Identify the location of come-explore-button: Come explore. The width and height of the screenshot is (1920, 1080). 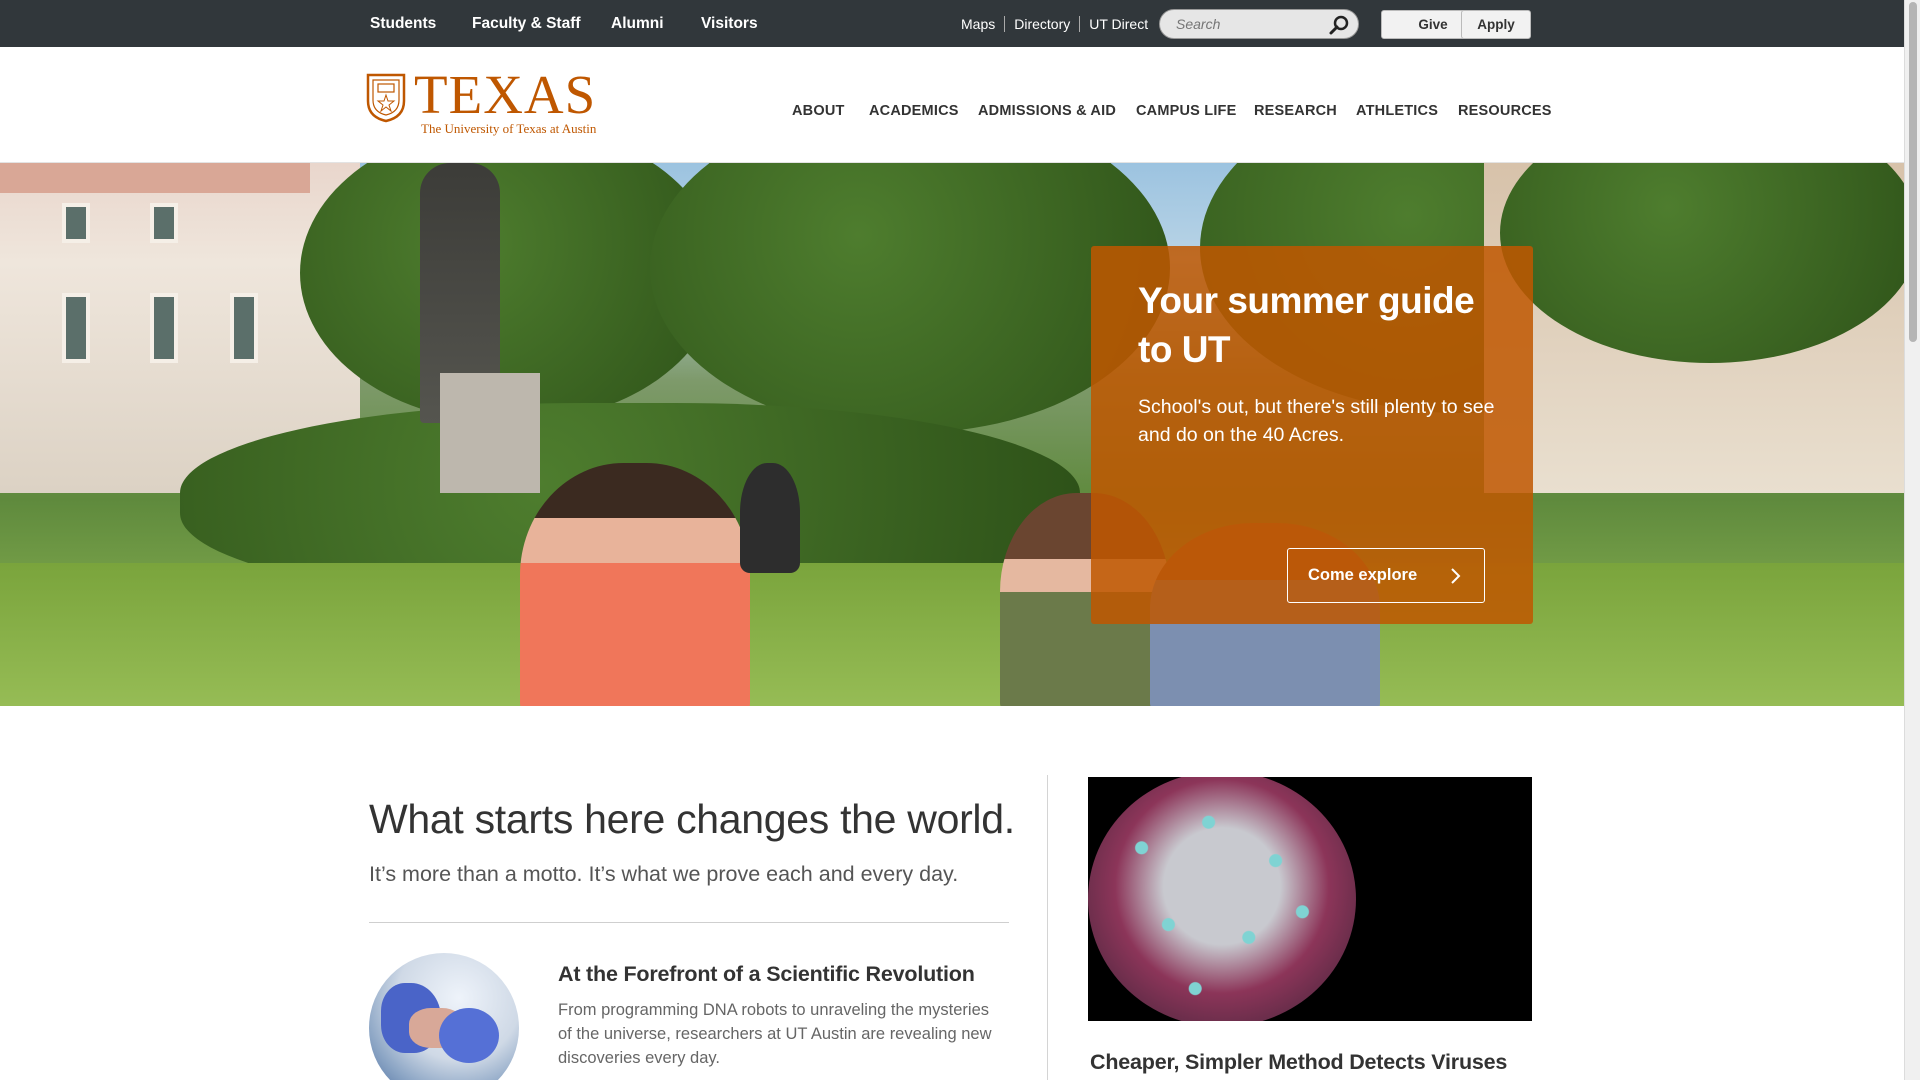
(1386, 575).